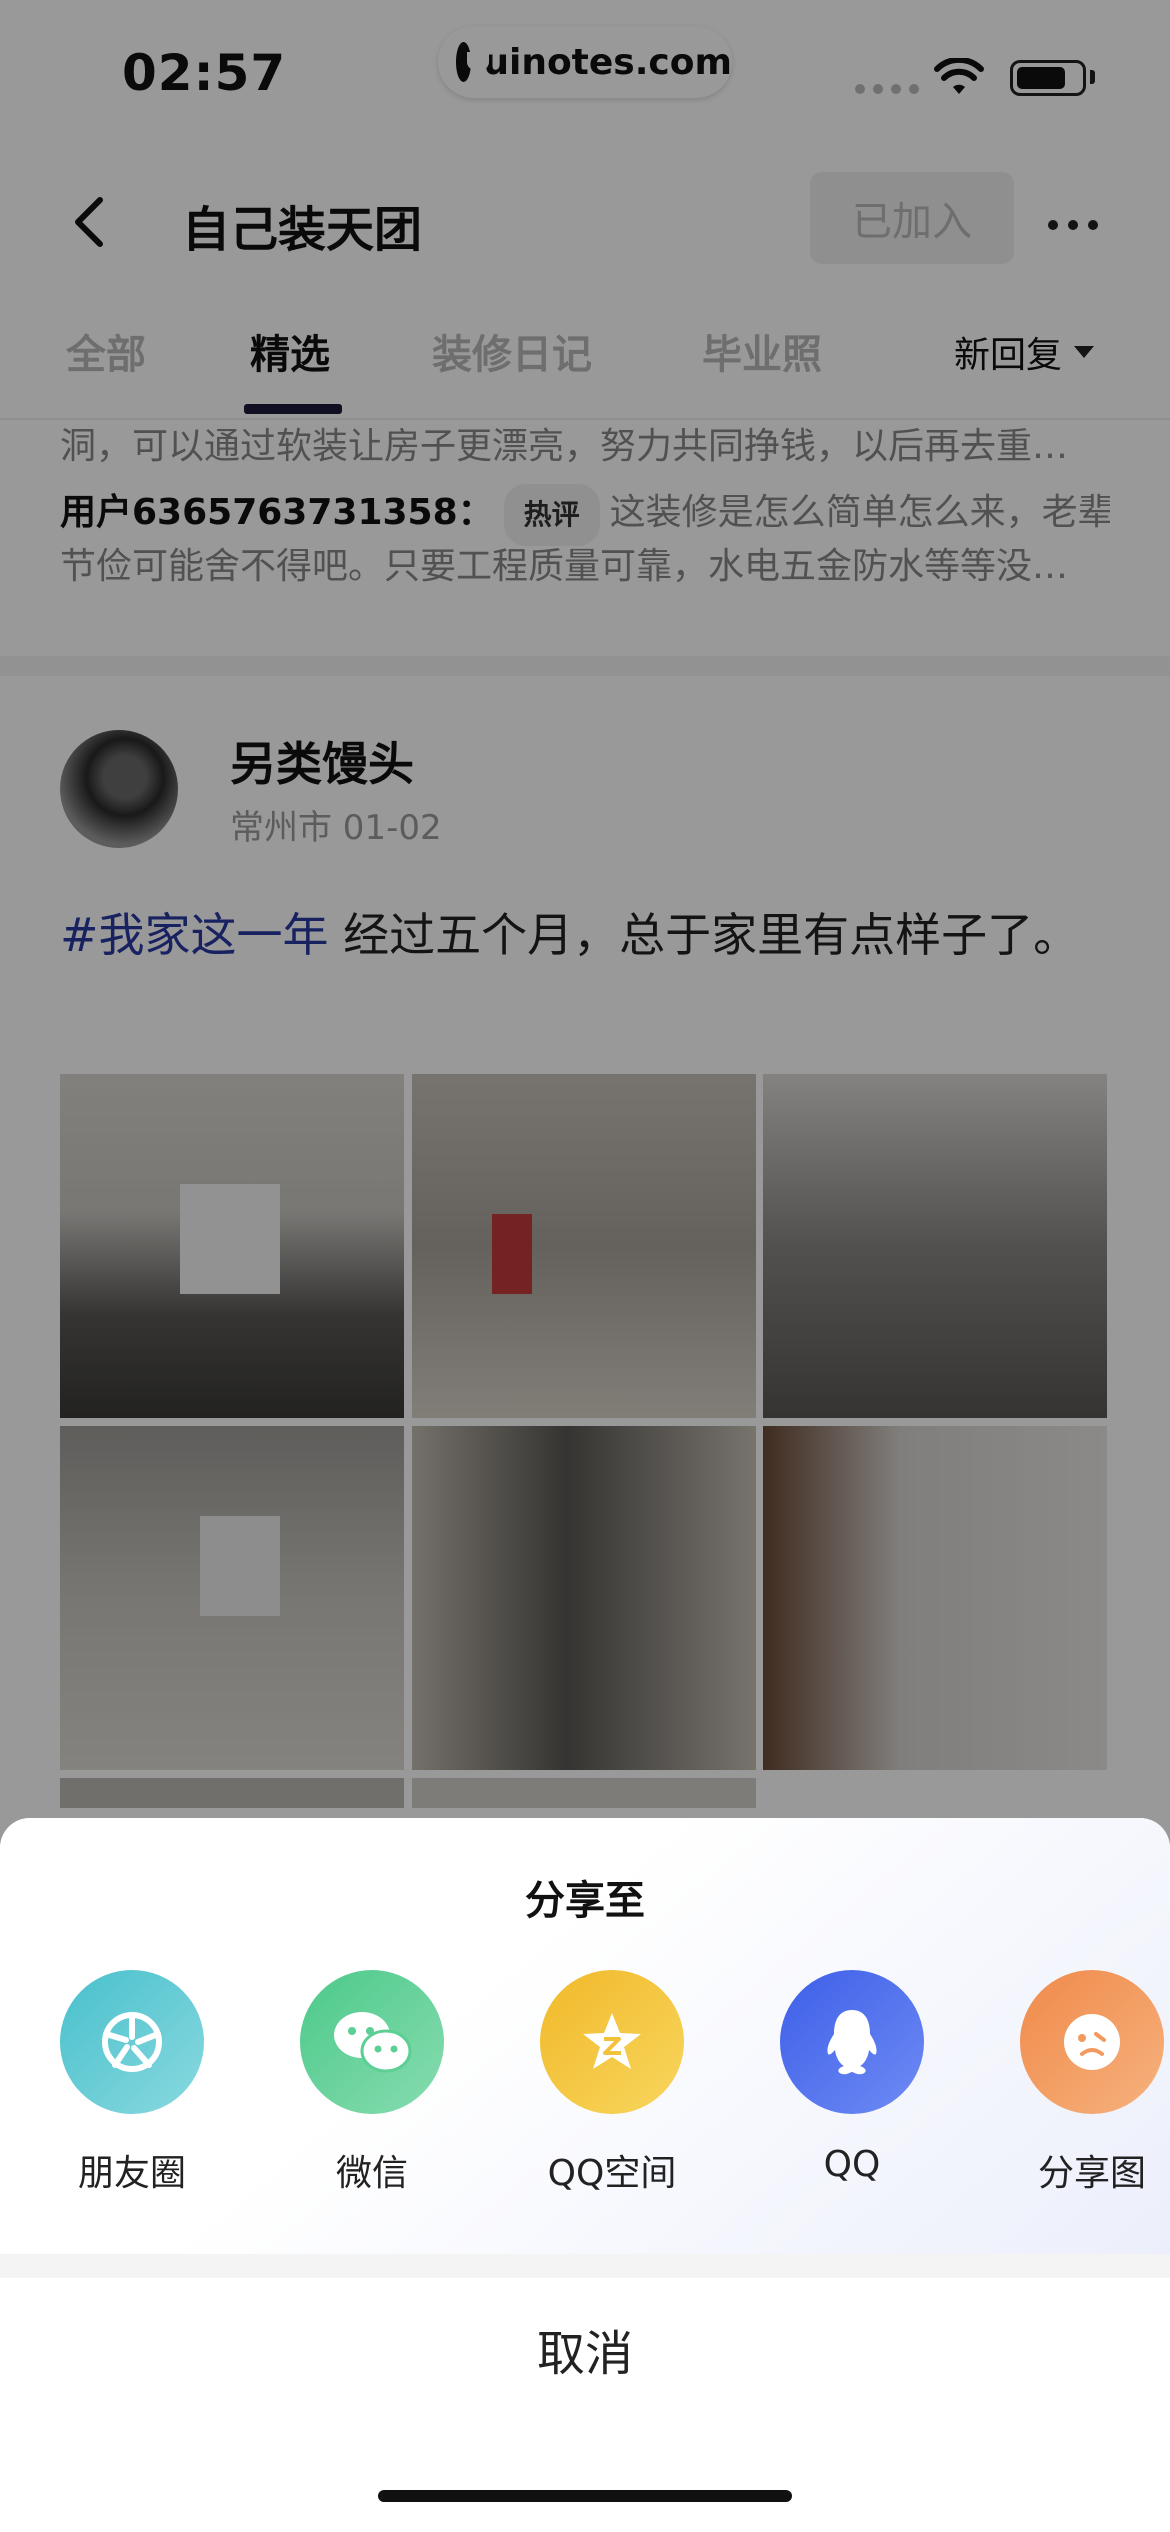  What do you see at coordinates (852, 2042) in the screenshot?
I see `qq-icon` at bounding box center [852, 2042].